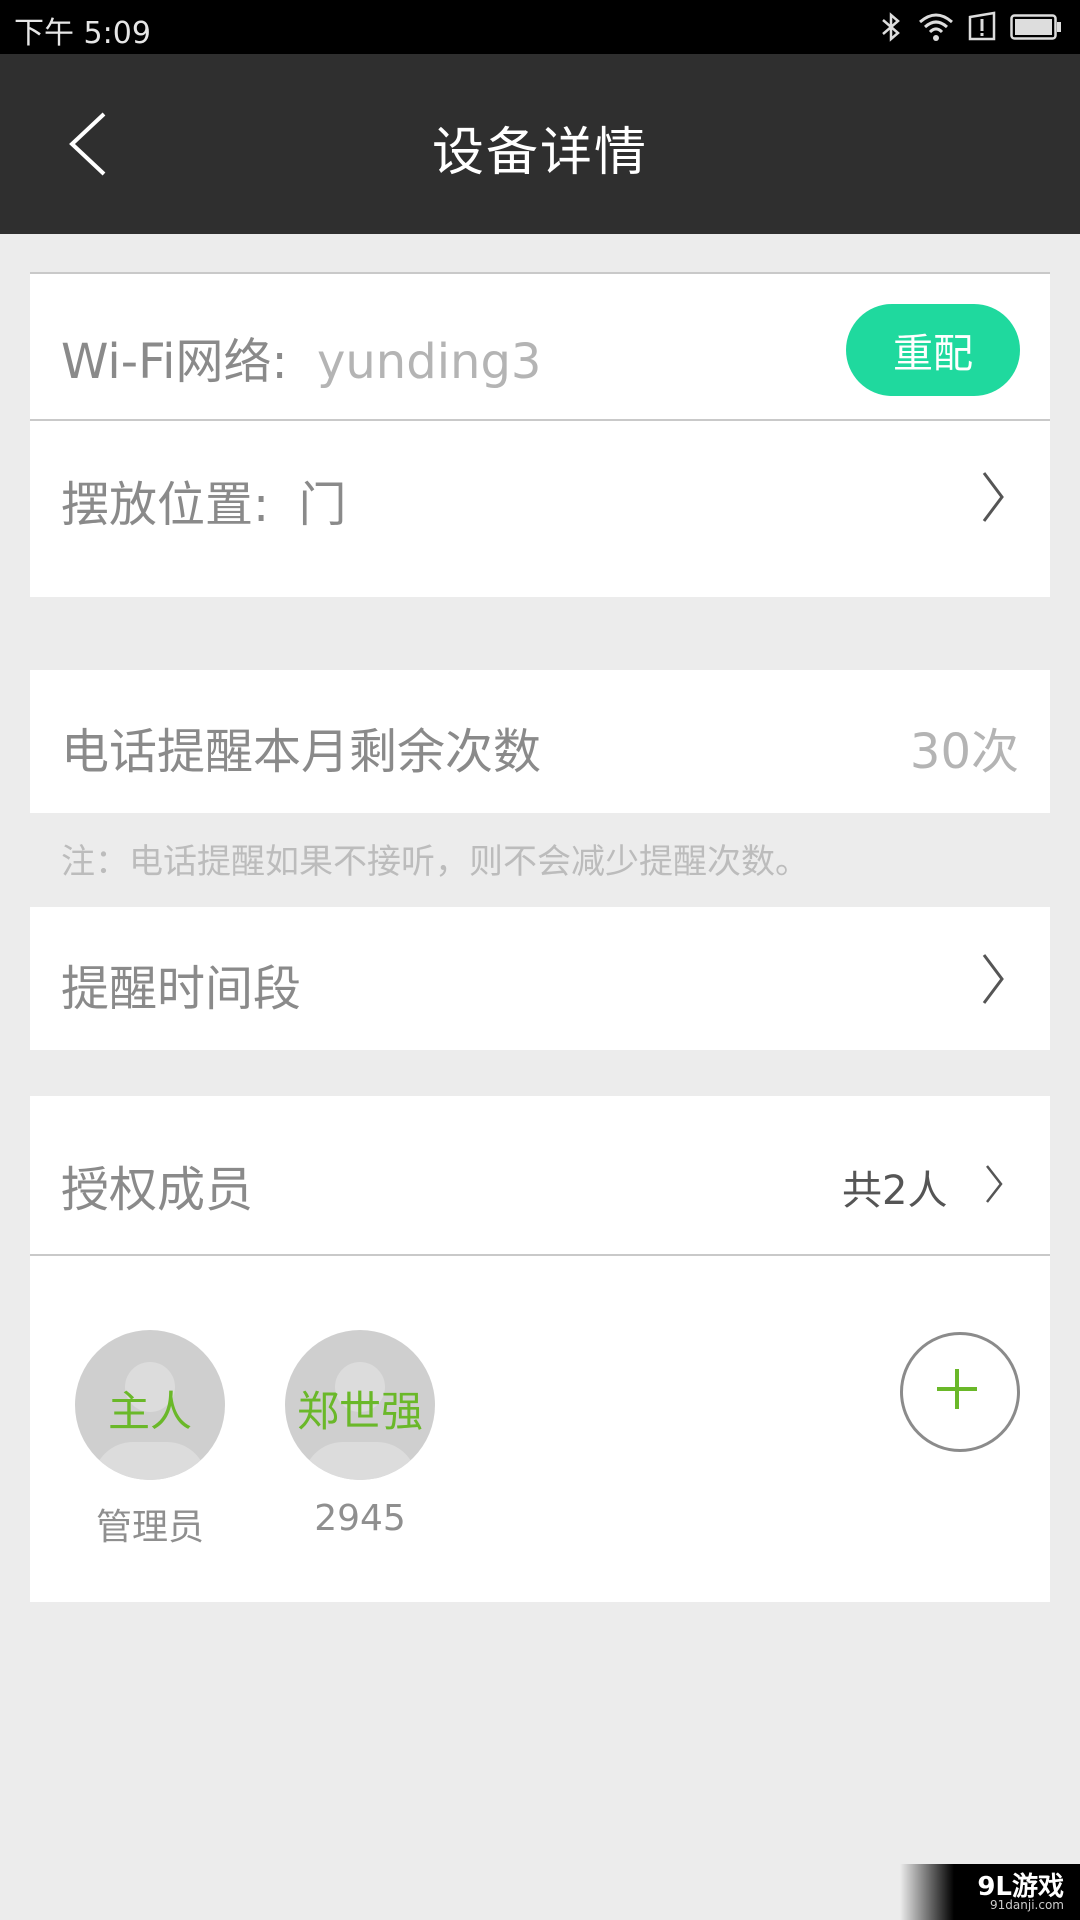 This screenshot has height=1920, width=1080. I want to click on app-bar: 设备详情, so click(540, 144).